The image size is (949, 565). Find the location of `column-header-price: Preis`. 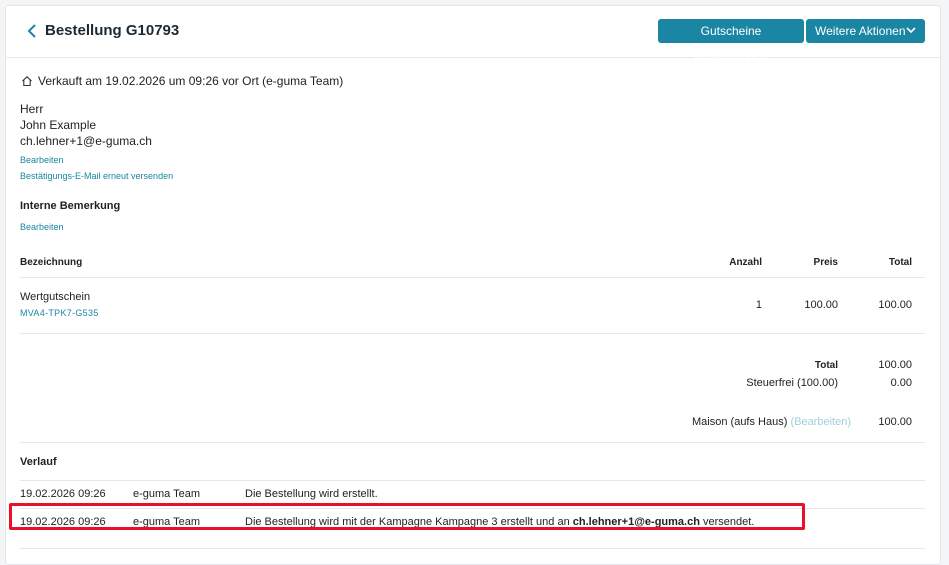

column-header-price: Preis is located at coordinates (825, 262).